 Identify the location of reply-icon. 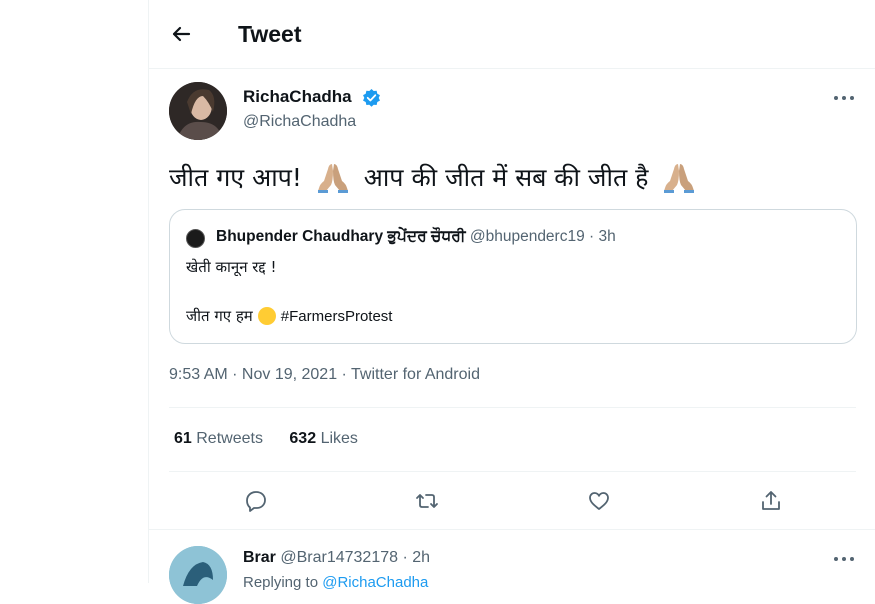
(256, 501).